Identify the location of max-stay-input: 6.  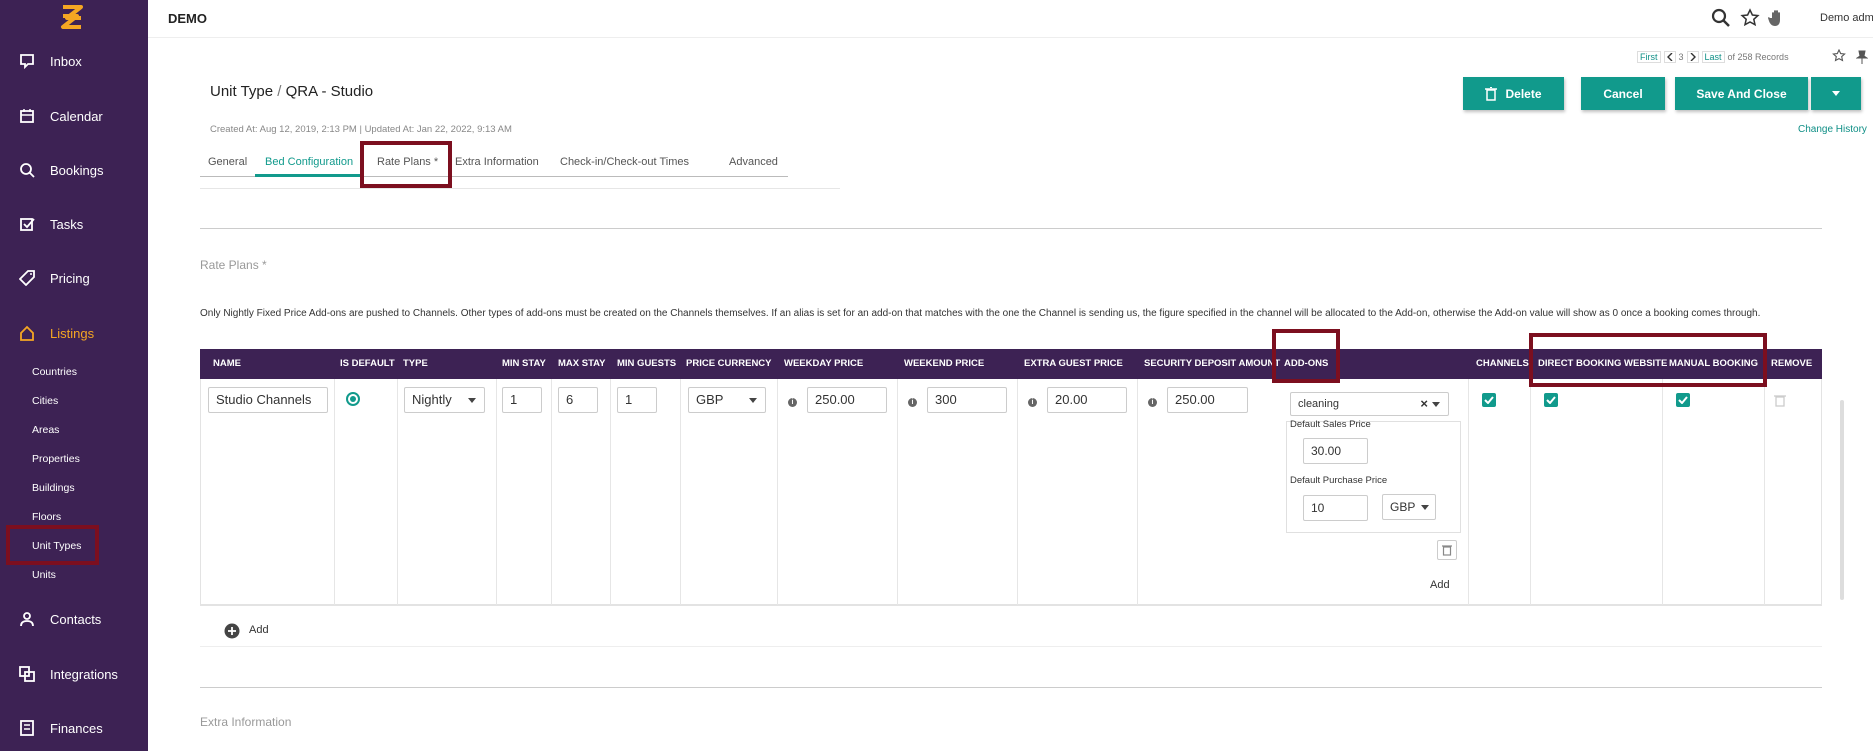
(578, 400).